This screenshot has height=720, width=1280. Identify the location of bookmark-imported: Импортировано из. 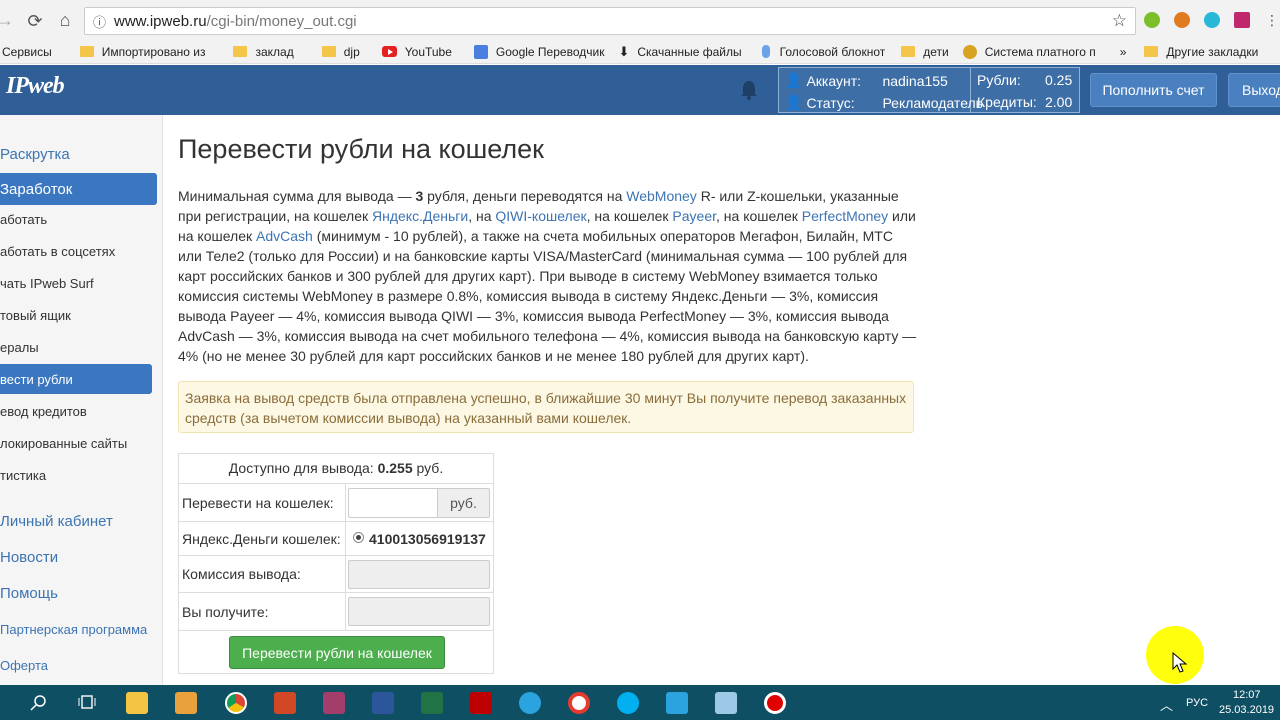
(142, 52).